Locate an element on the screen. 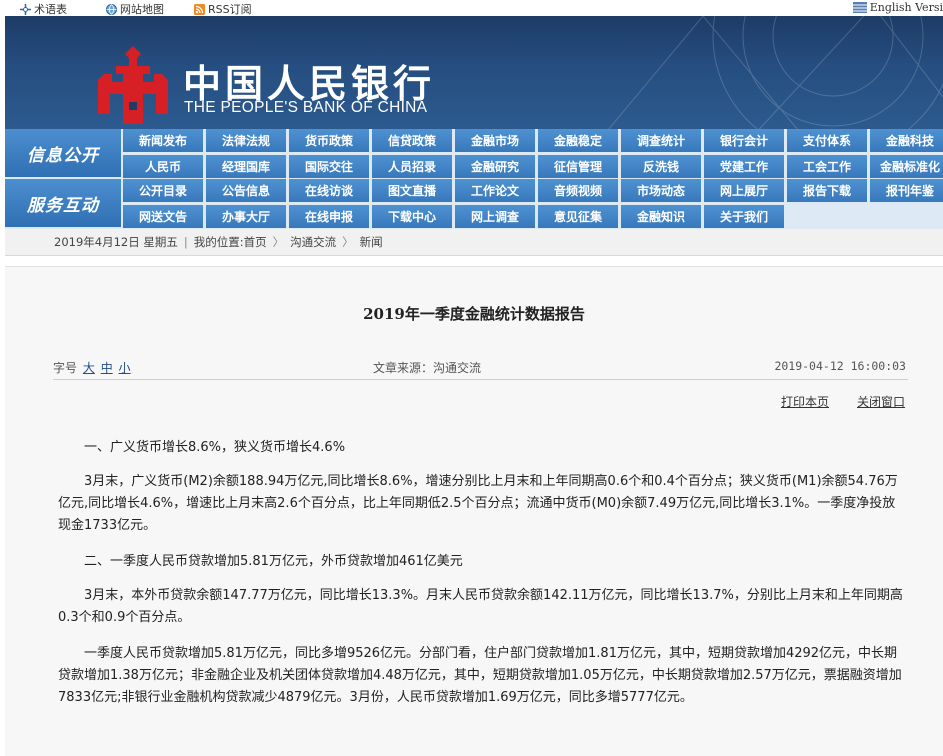 The image size is (943, 756). nav-item: 网上展厅 is located at coordinates (744, 190).